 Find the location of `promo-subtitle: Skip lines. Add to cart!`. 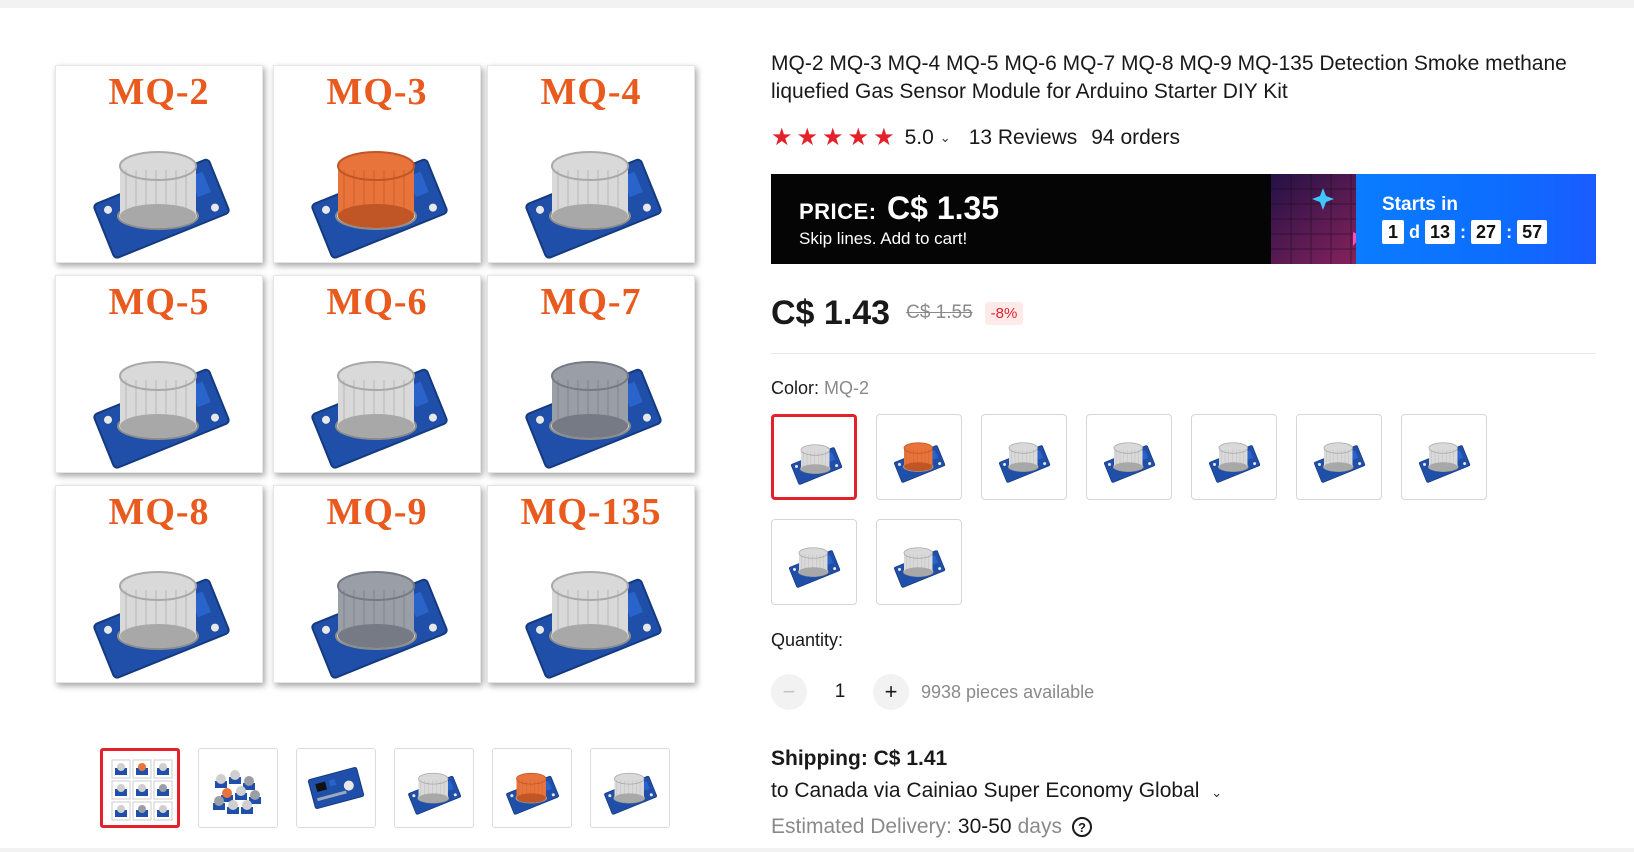

promo-subtitle: Skip lines. Add to cart! is located at coordinates (883, 238).